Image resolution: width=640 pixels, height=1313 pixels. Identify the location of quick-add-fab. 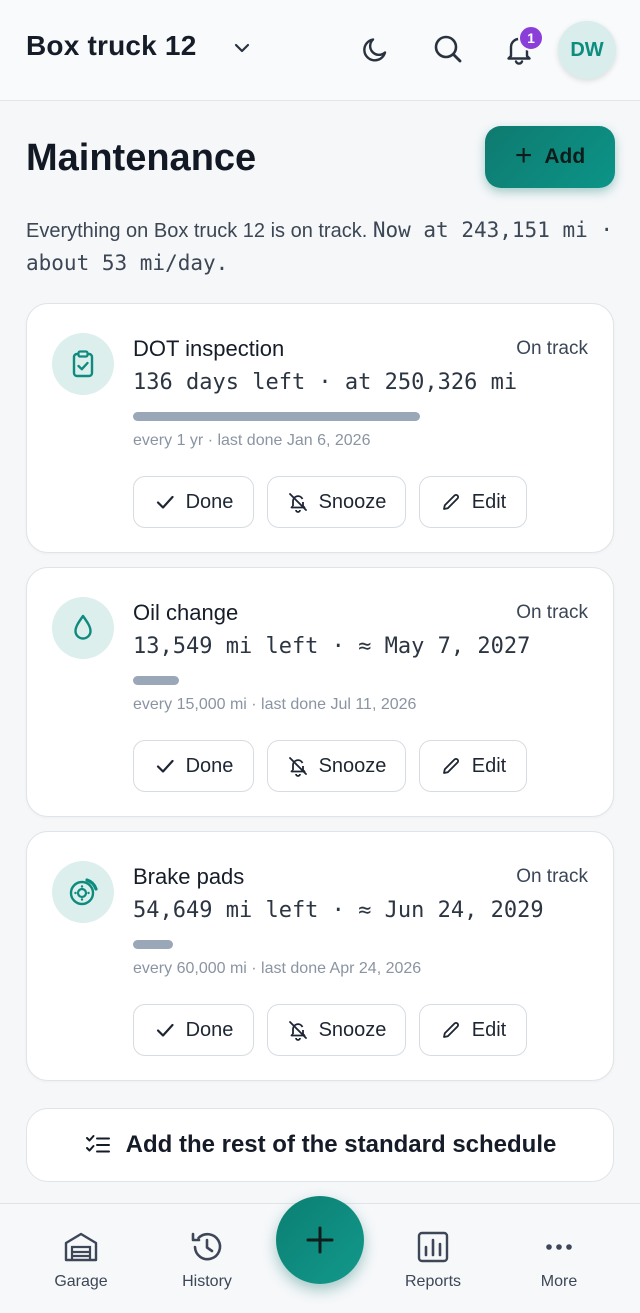
(320, 1240).